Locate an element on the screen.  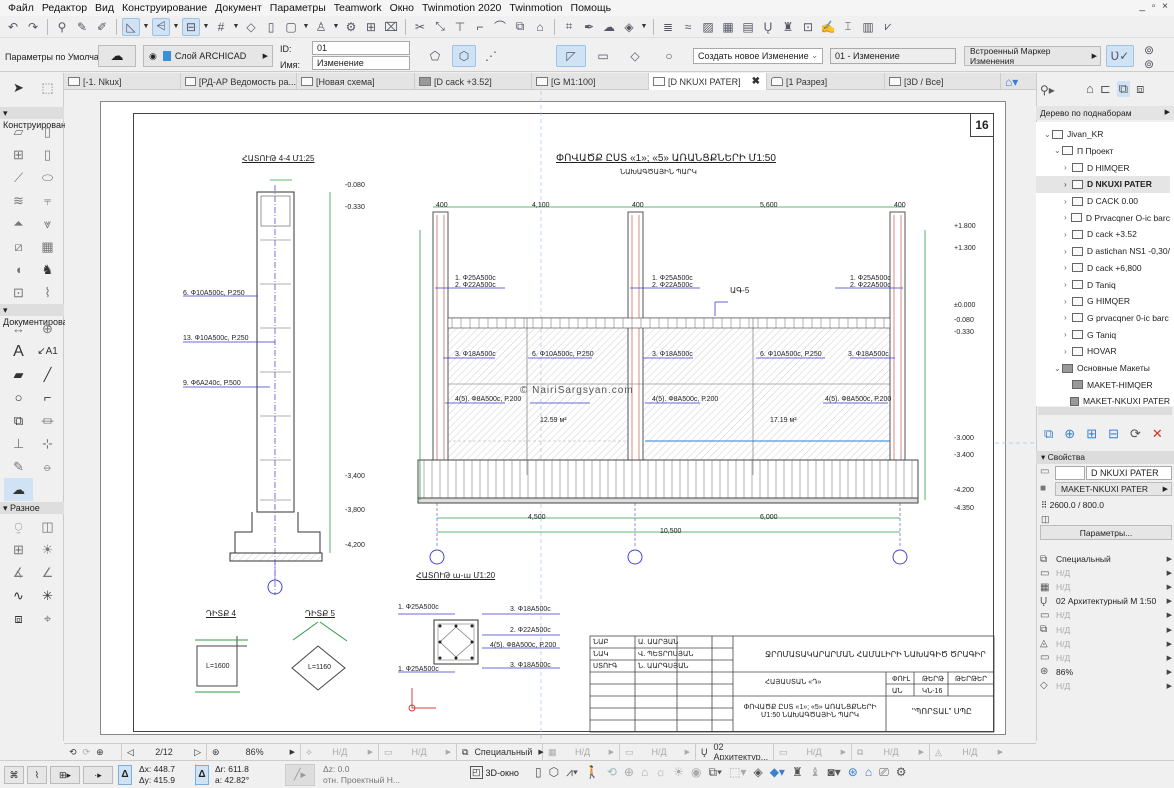
prev-page-icon: ◁ is located at coordinates (130, 752).